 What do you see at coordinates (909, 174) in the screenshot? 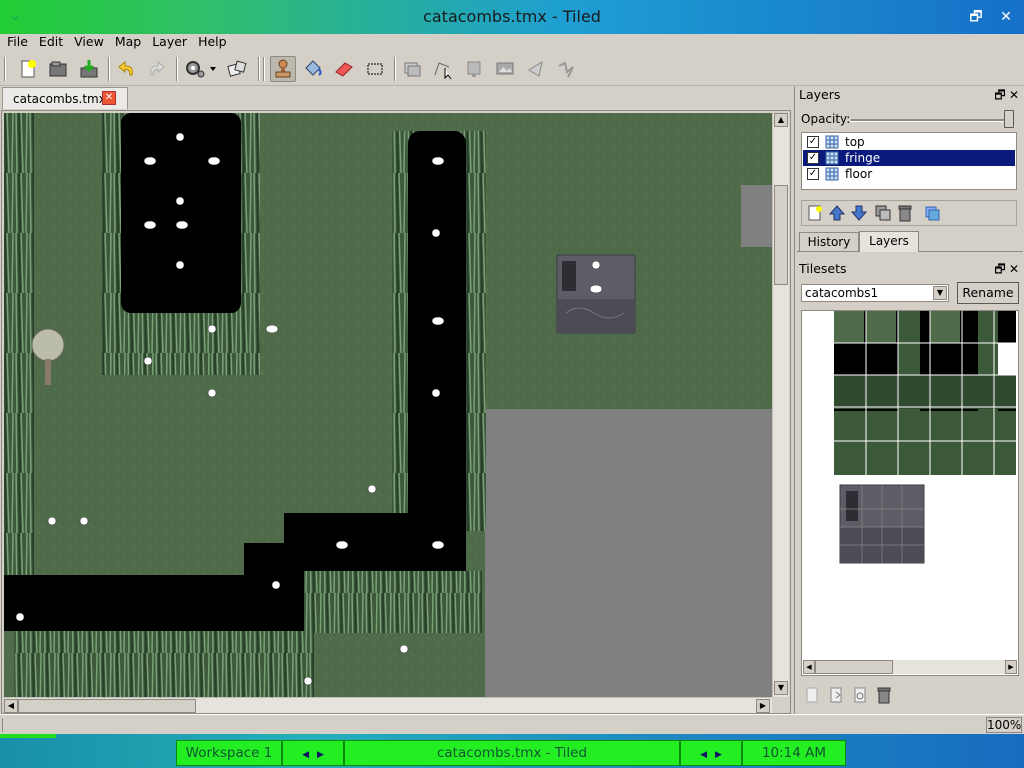
I see `layer-row-floor: ✓ floor` at bounding box center [909, 174].